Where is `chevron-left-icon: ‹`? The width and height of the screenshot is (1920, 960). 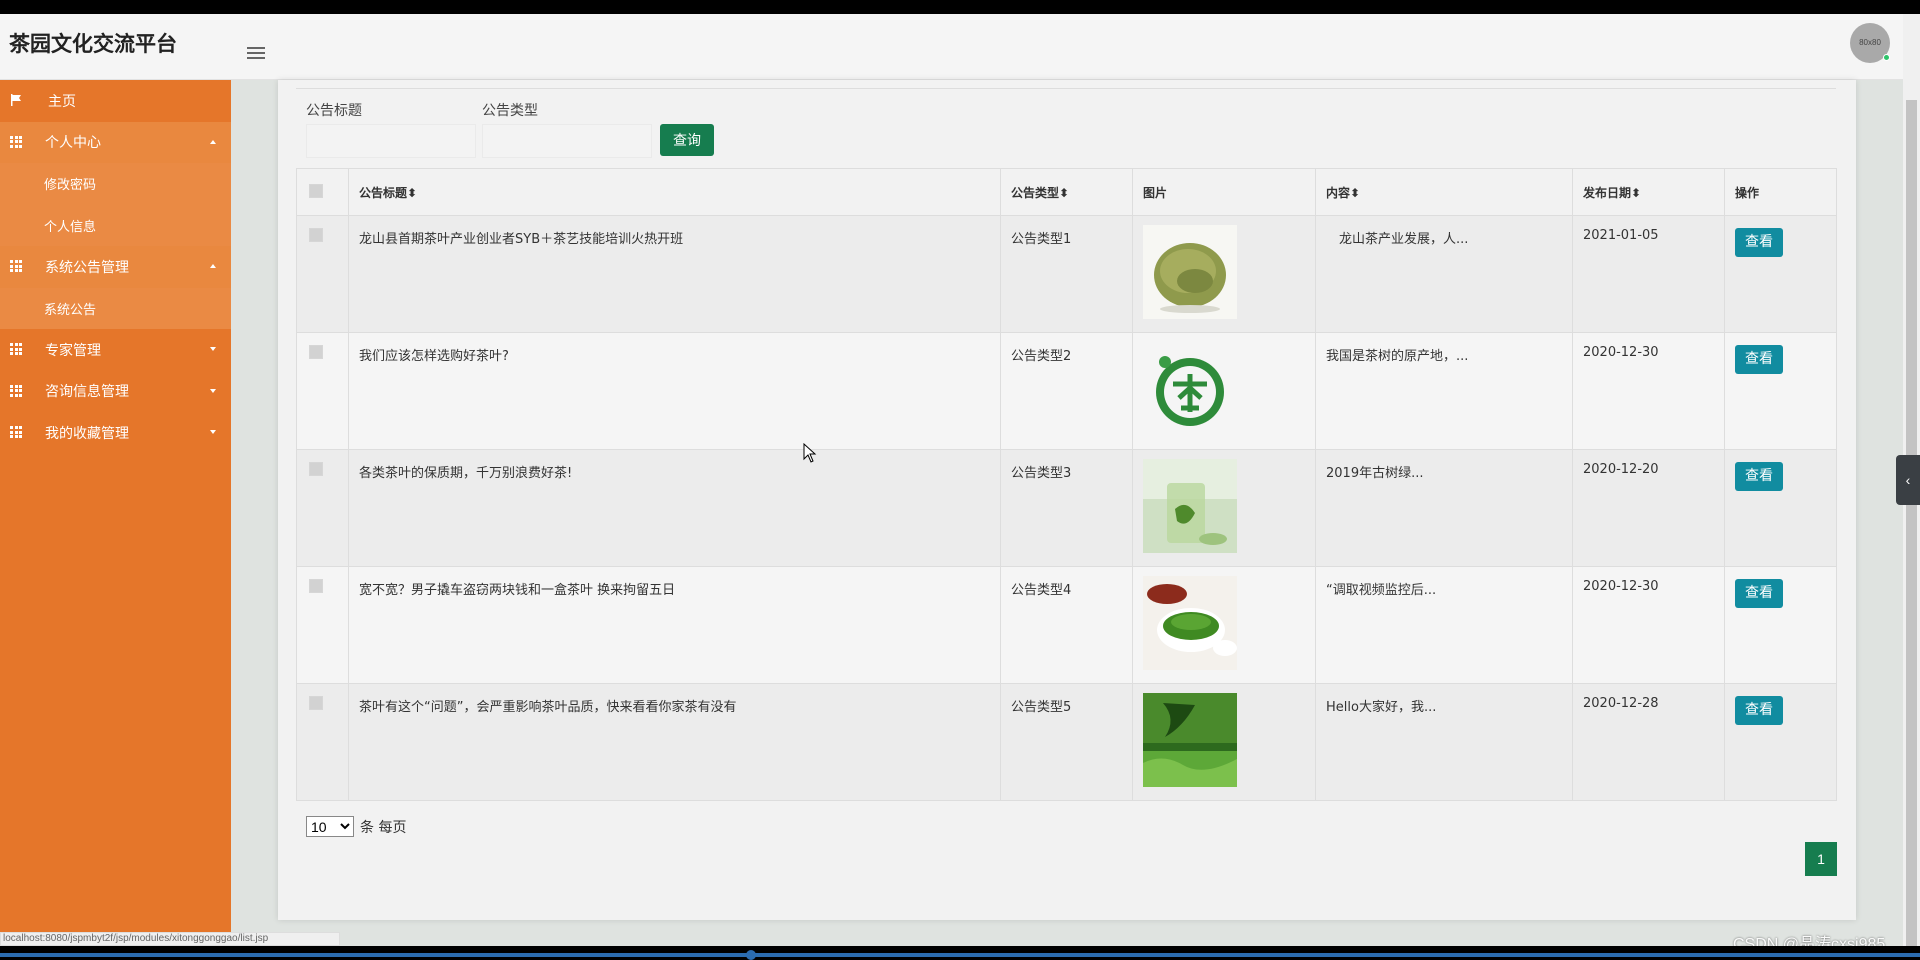 chevron-left-icon: ‹ is located at coordinates (1908, 480).